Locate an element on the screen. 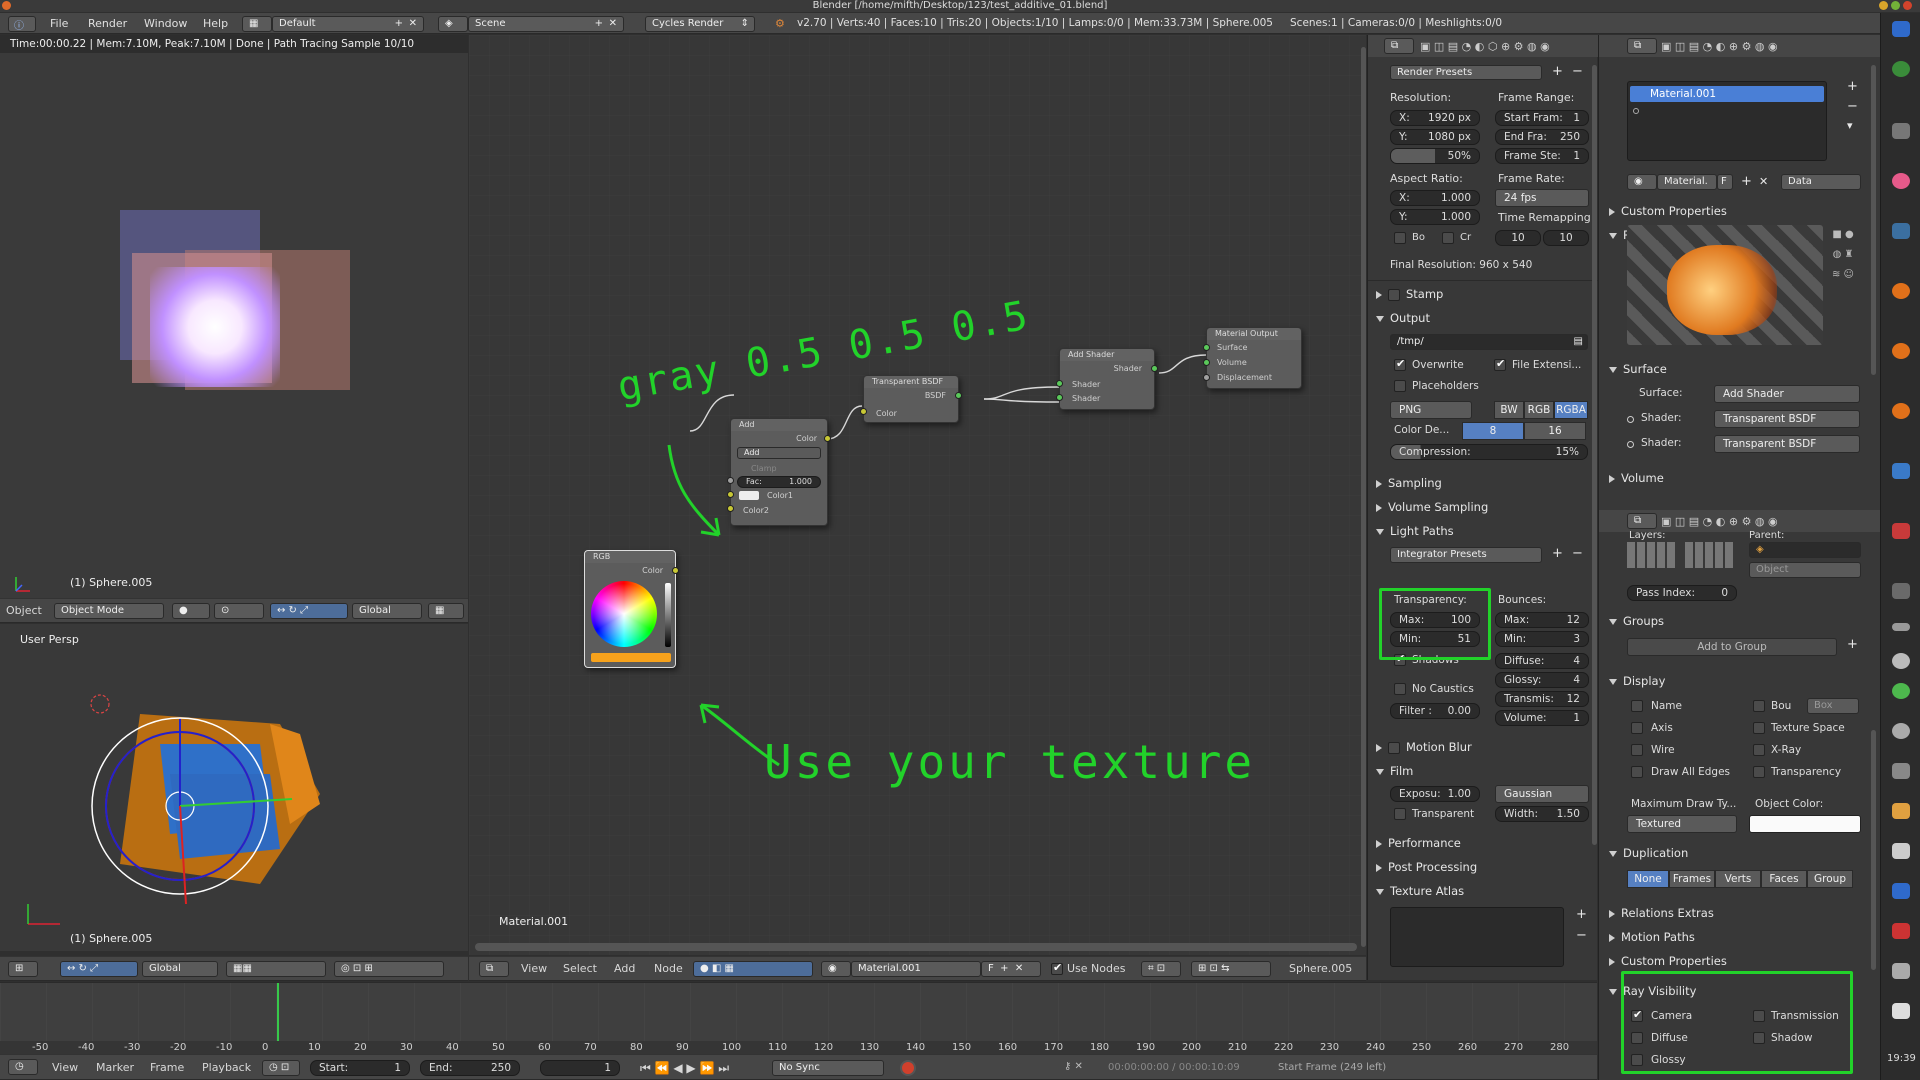 The width and height of the screenshot is (1920, 1080). props-editor-type-icon: ⧉ is located at coordinates (1399, 46).